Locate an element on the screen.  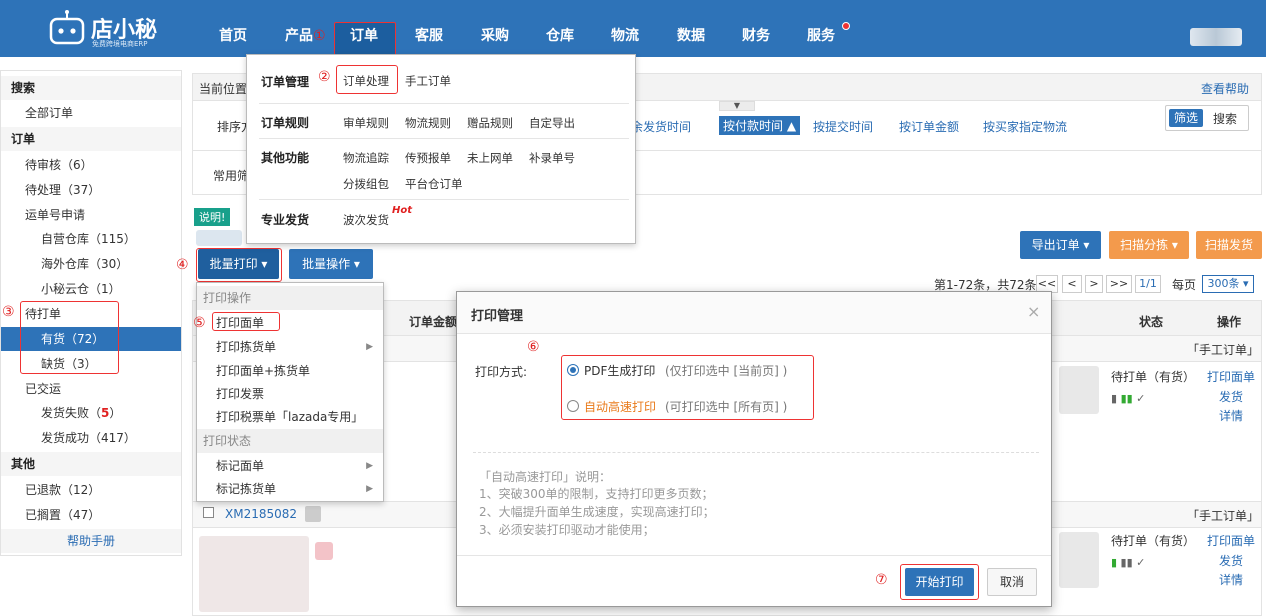
column-amount: 订单金额 is located at coordinates (433, 322).